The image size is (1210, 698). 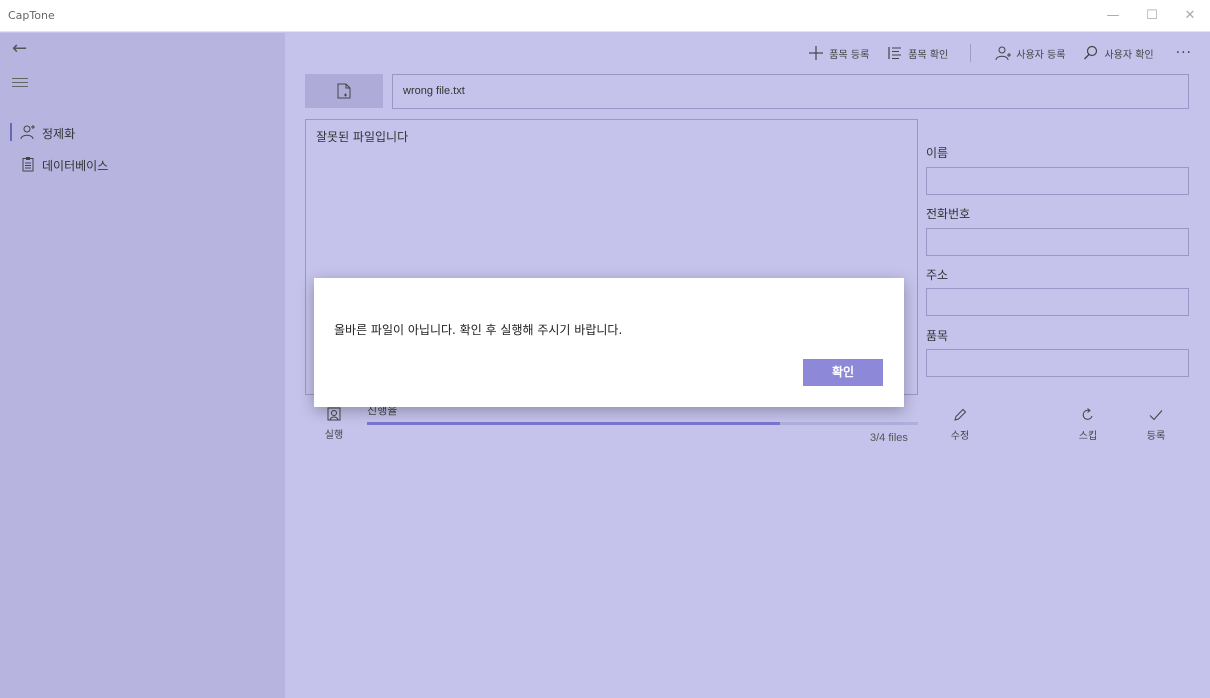 I want to click on progress-fill, so click(x=574, y=423).